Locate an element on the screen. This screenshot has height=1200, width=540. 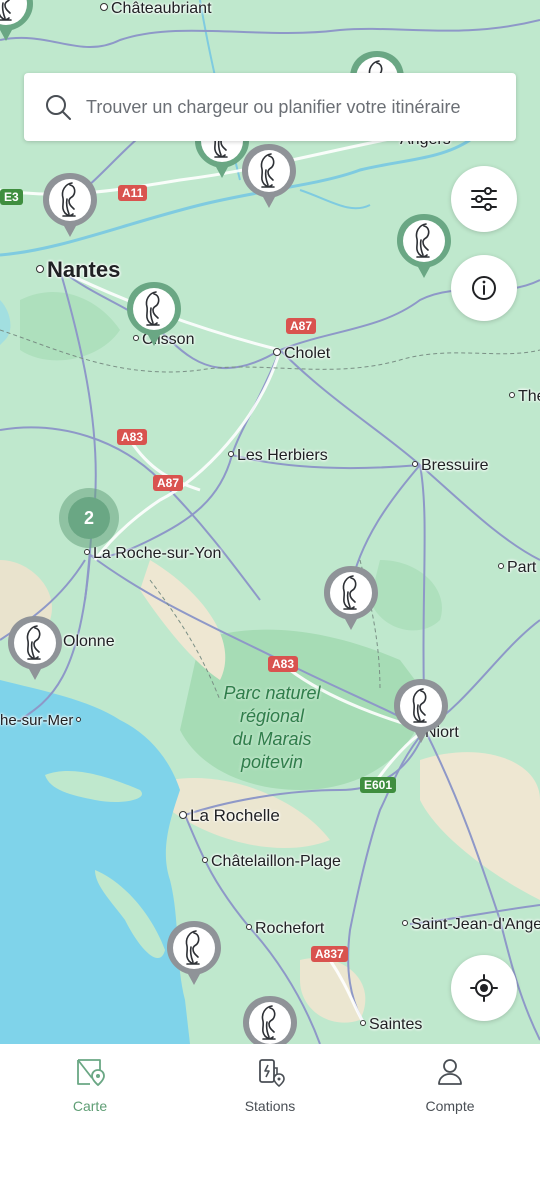
station-cluster: 2 is located at coordinates (89, 518).